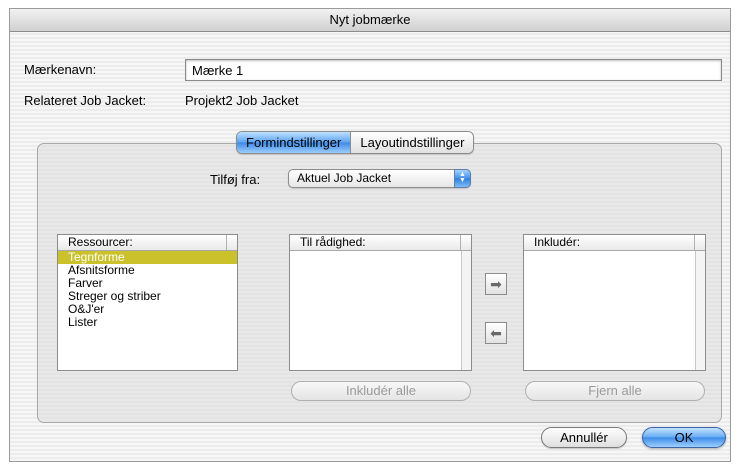 Image resolution: width=743 pixels, height=466 pixels. What do you see at coordinates (147, 243) in the screenshot?
I see `resources-header: Ressourcer:` at bounding box center [147, 243].